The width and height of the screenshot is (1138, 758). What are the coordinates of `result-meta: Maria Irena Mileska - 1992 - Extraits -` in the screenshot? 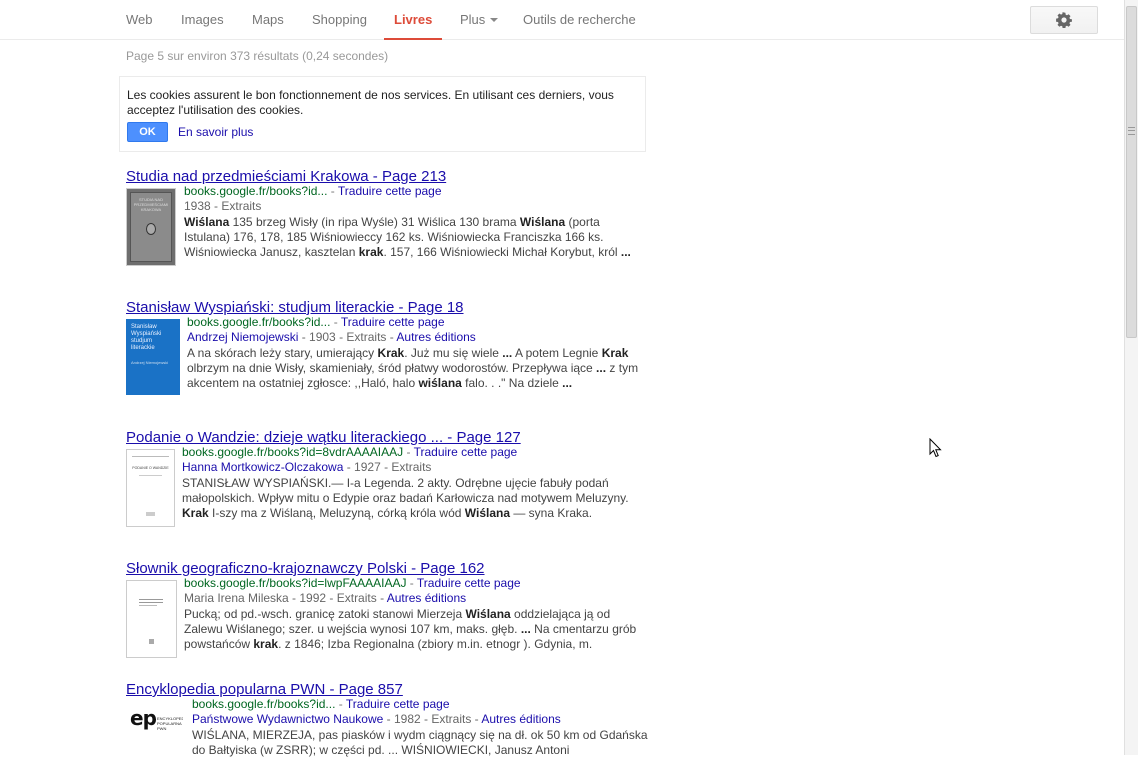 It's located at (285, 598).